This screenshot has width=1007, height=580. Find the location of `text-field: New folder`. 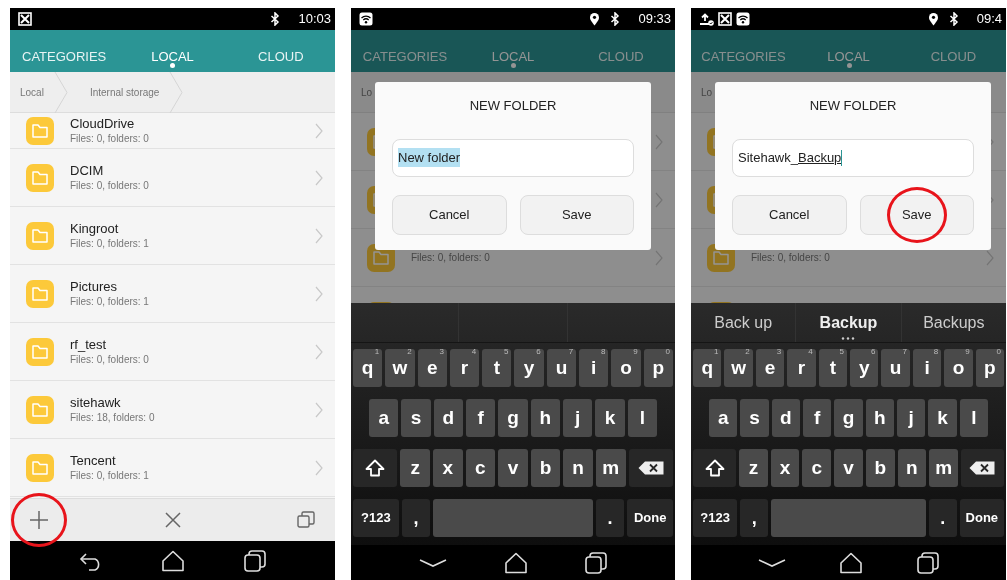

text-field: New folder is located at coordinates (513, 157).